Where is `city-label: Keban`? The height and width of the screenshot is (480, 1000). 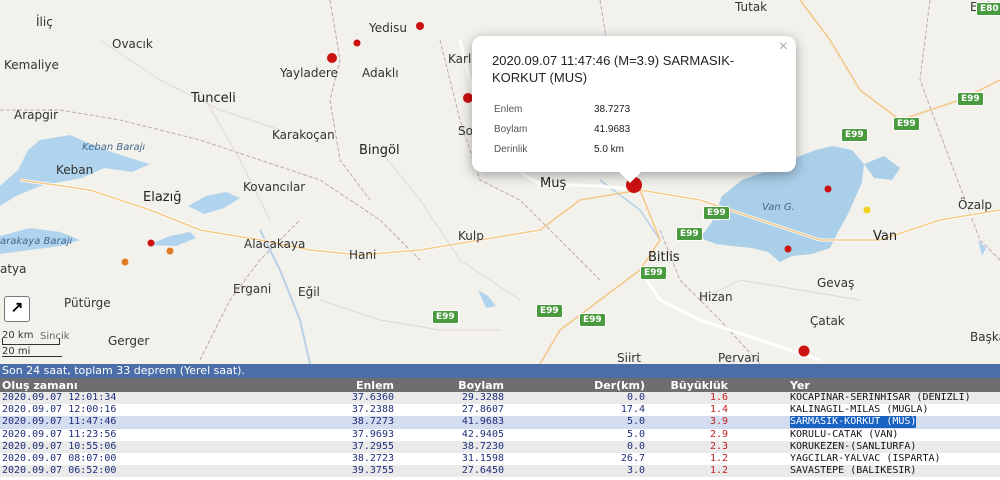
city-label: Keban is located at coordinates (75, 170).